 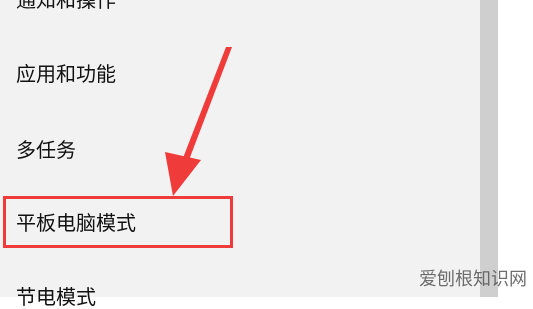 I want to click on watermark-text: 爱刨根知识网, so click(x=473, y=279).